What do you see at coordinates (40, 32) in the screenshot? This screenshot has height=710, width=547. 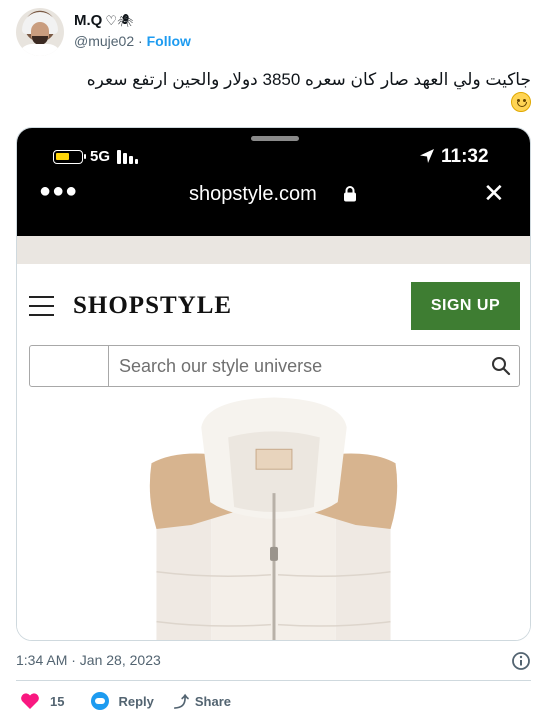 I see `avatar` at bounding box center [40, 32].